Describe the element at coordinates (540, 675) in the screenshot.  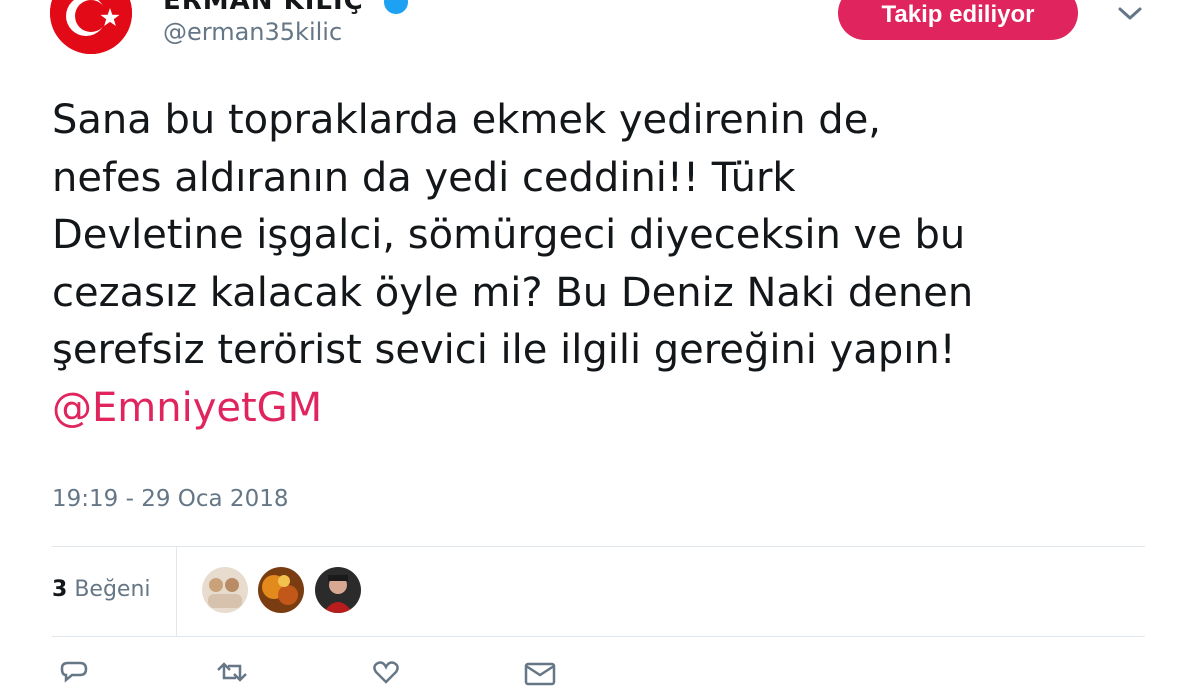
I see `message-icon` at that location.